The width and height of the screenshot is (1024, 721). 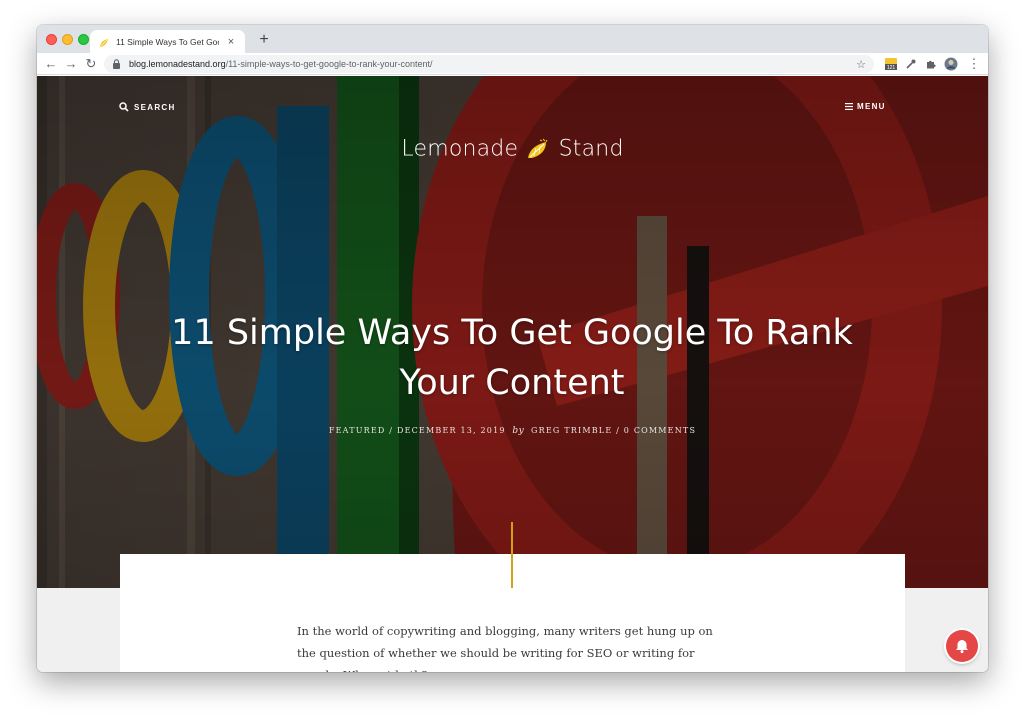 What do you see at coordinates (124, 107) in the screenshot?
I see `search-icon` at bounding box center [124, 107].